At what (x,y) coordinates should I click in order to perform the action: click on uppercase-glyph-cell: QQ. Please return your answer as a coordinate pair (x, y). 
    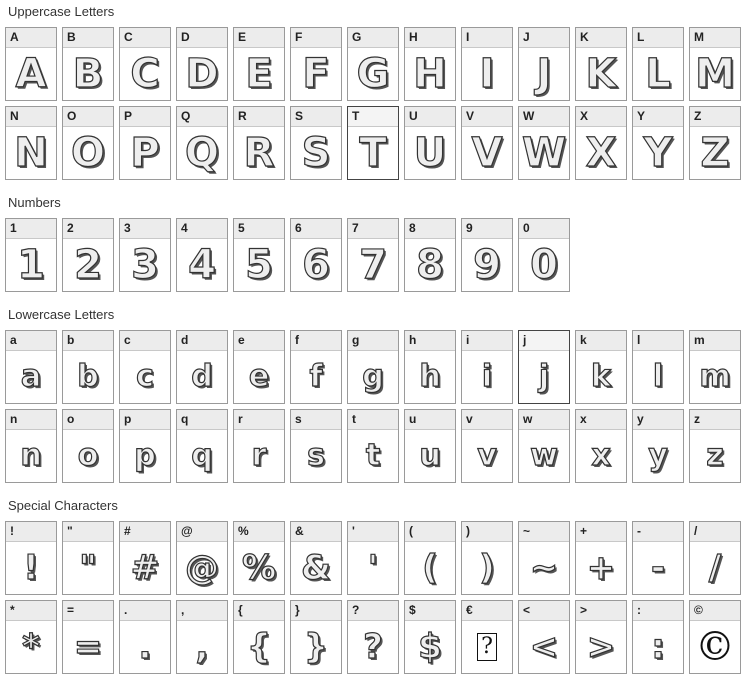
    Looking at the image, I should click on (202, 143).